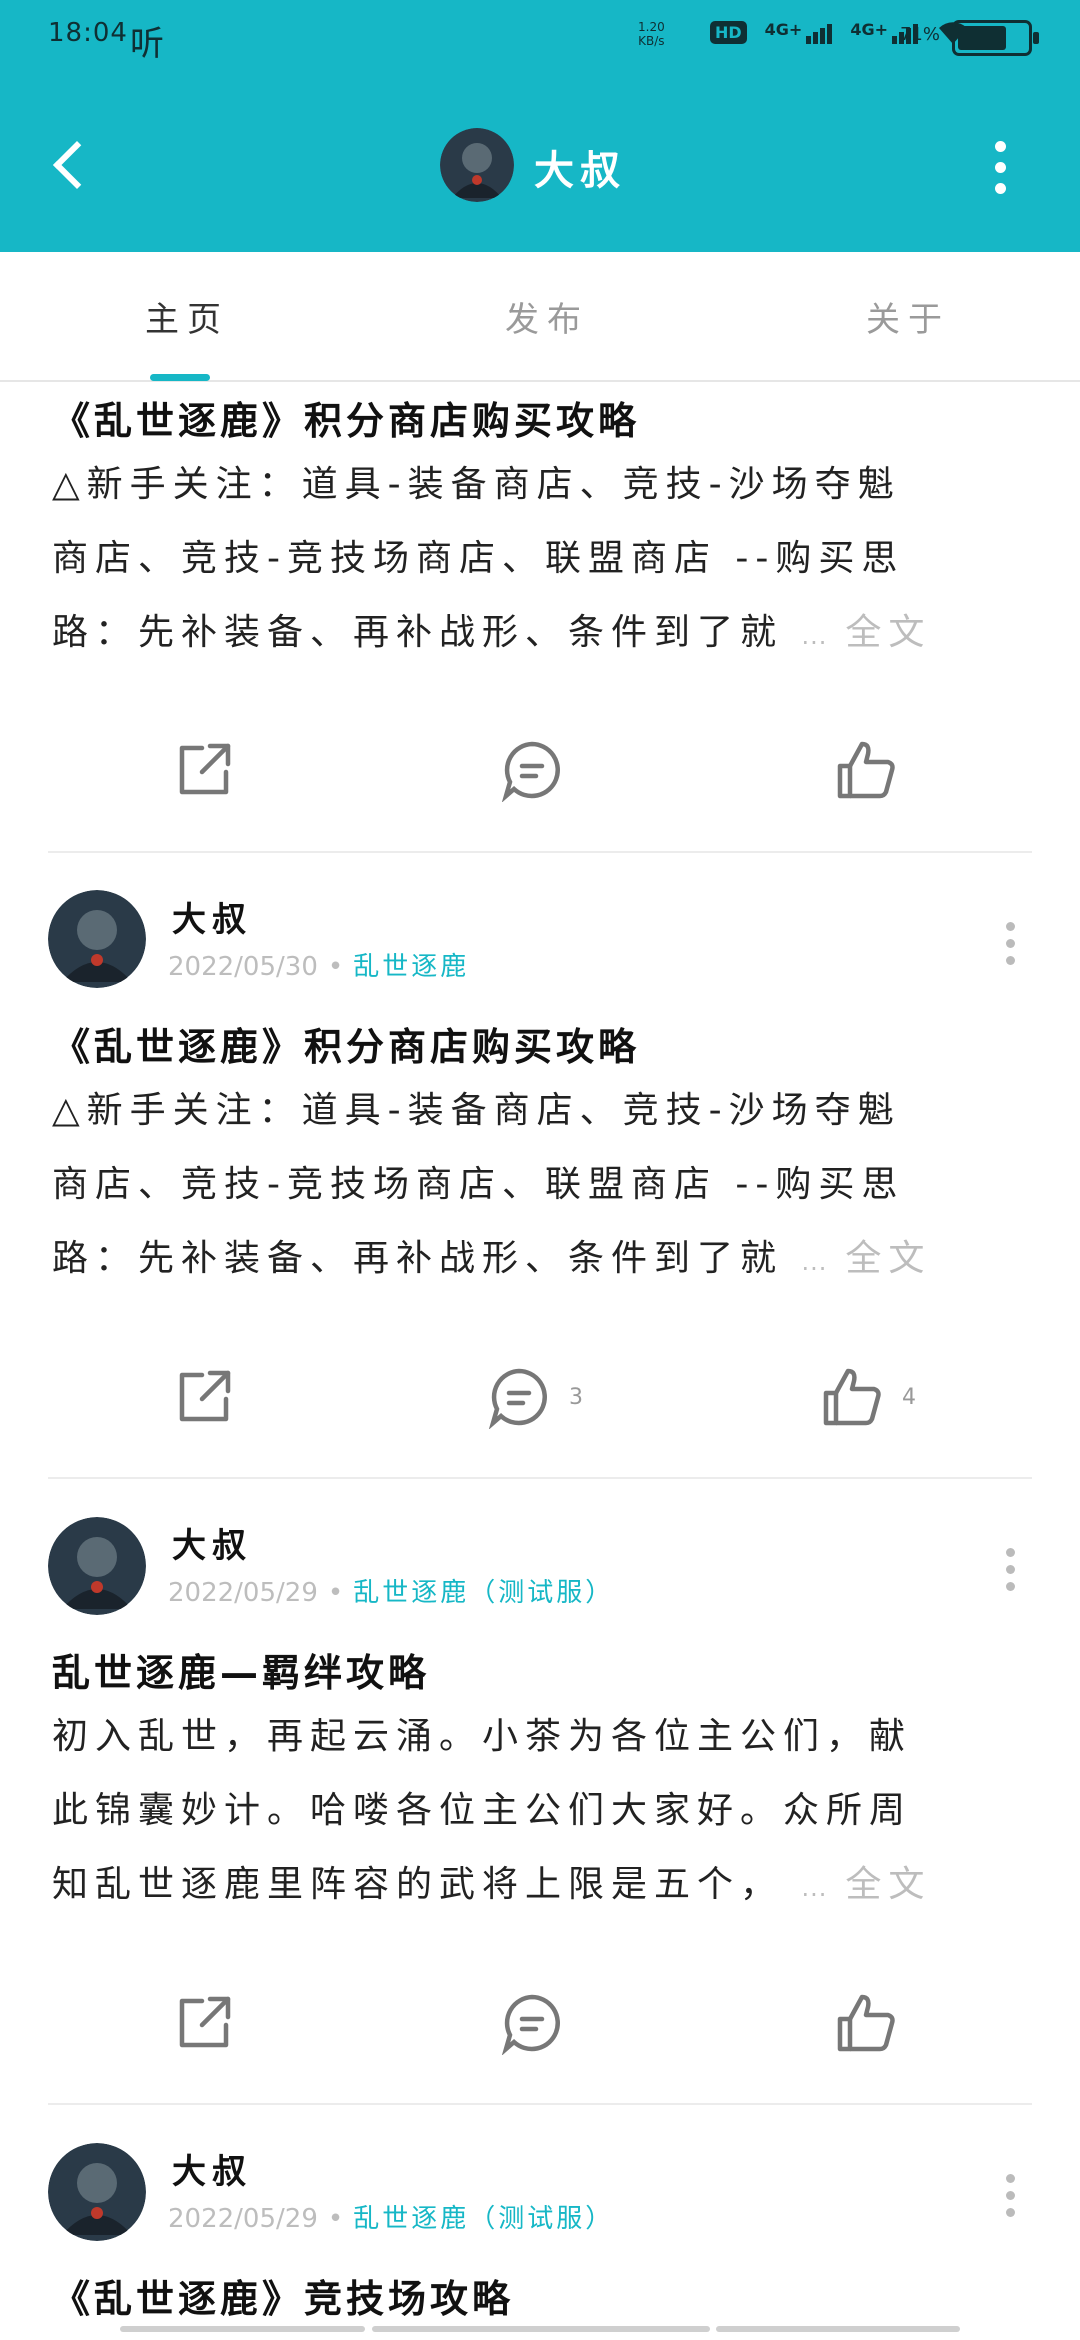 This screenshot has height=2340, width=1080. Describe the element at coordinates (477, 165) in the screenshot. I see `avatar` at that location.